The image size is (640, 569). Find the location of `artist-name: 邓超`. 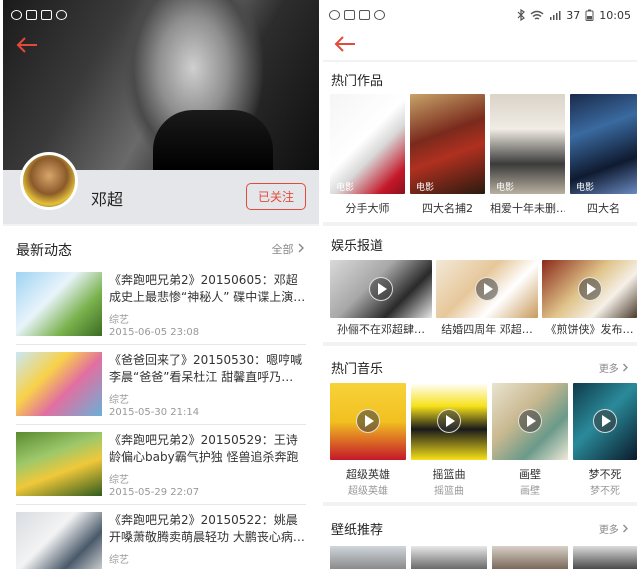

artist-name: 邓超 is located at coordinates (107, 199).